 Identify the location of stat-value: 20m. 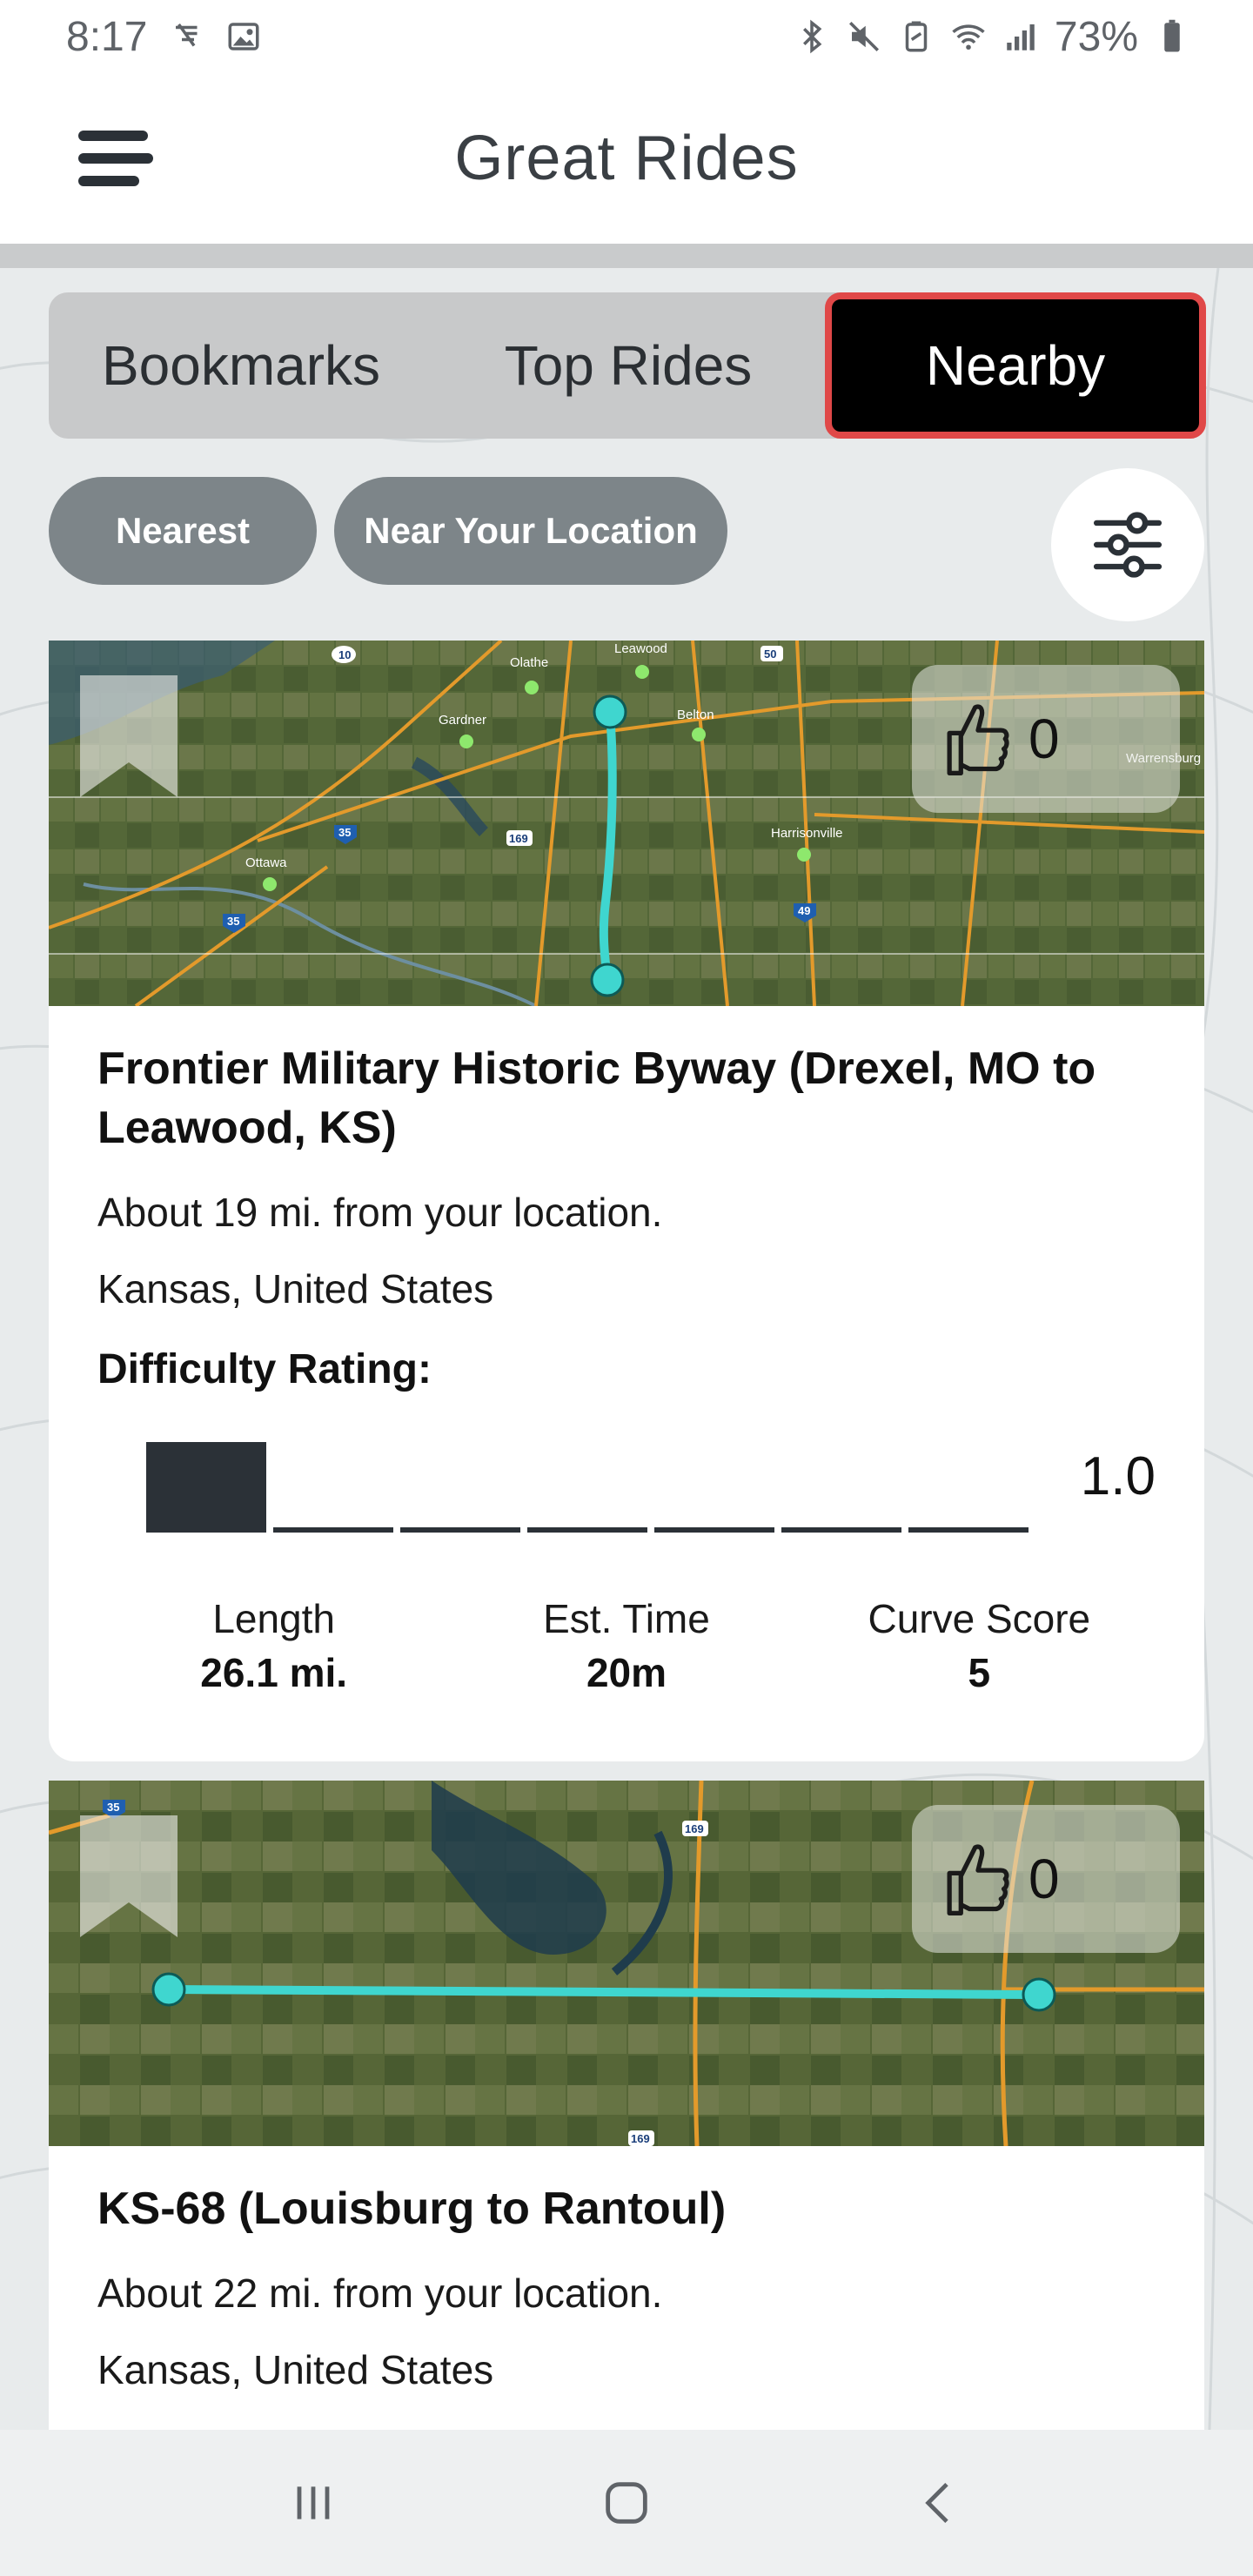
(626, 1673).